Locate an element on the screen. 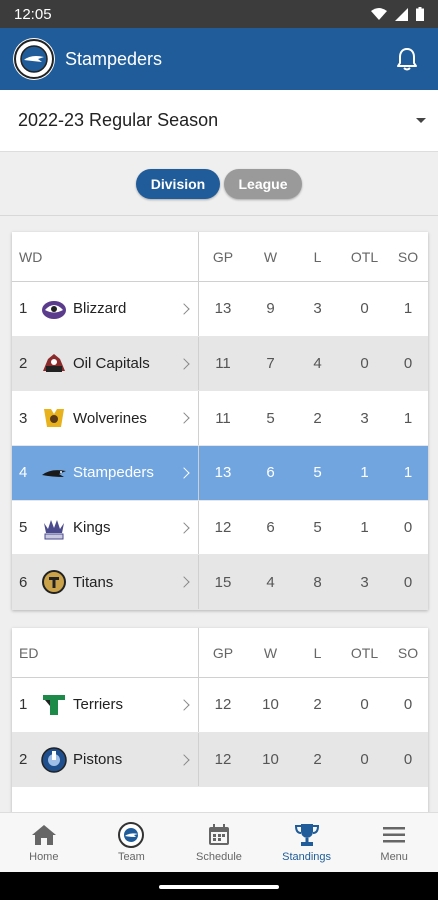 This screenshot has height=900, width=438. division-toggle-button: Division is located at coordinates (178, 183).